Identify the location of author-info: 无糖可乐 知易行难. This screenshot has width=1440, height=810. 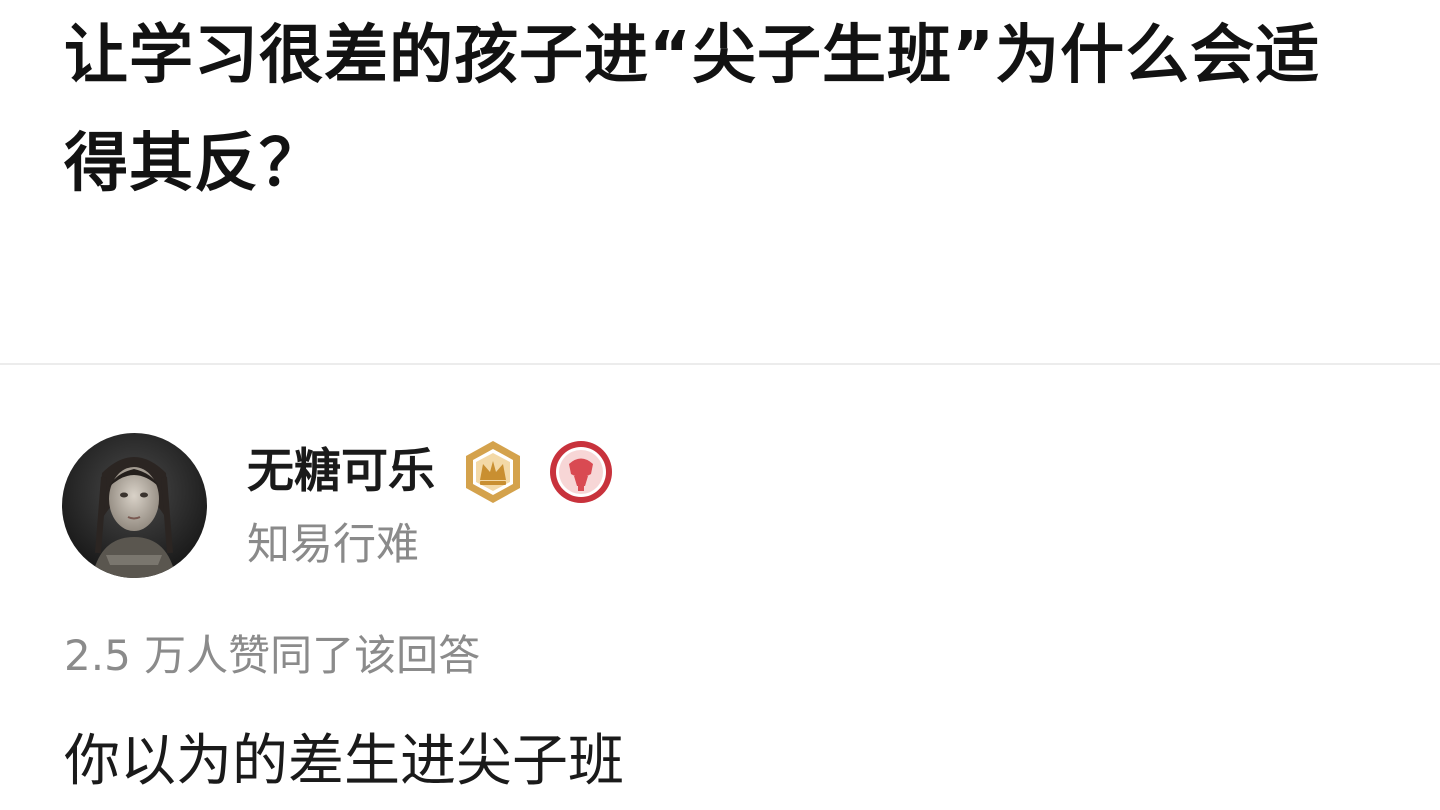
(431, 505).